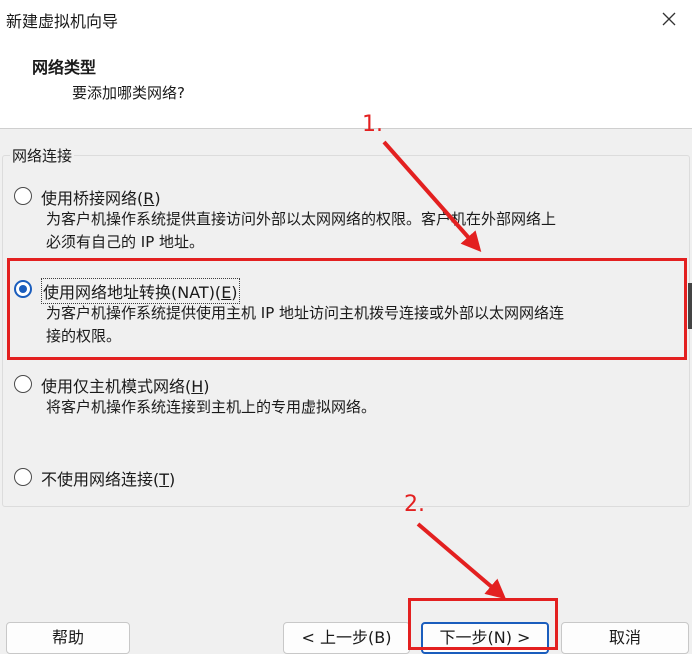  Describe the element at coordinates (23, 384) in the screenshot. I see `radio-host-only` at that location.